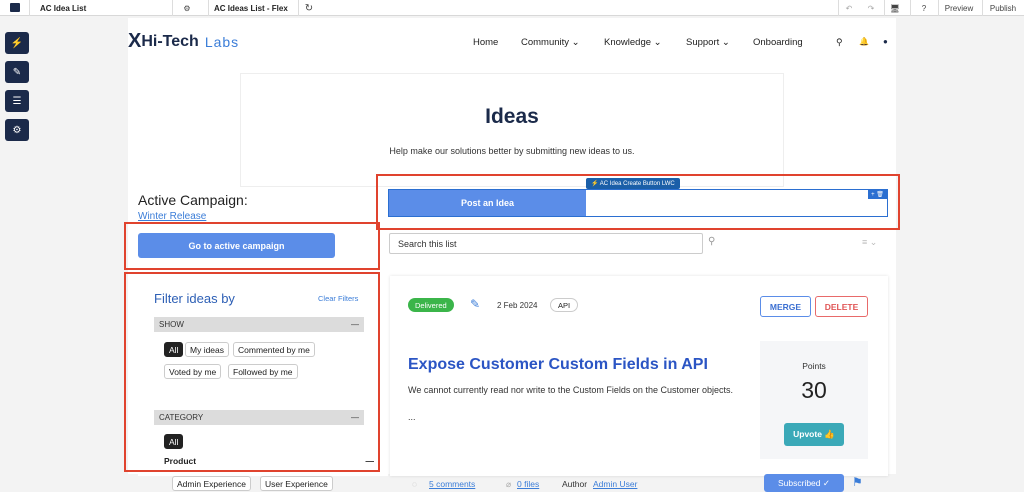 Image resolution: width=1024 pixels, height=492 pixels. I want to click on bell-icon: 🔔, so click(864, 41).